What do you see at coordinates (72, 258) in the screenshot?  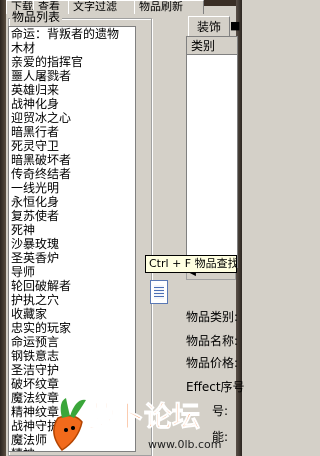 I see `list-item: 圣英香炉` at bounding box center [72, 258].